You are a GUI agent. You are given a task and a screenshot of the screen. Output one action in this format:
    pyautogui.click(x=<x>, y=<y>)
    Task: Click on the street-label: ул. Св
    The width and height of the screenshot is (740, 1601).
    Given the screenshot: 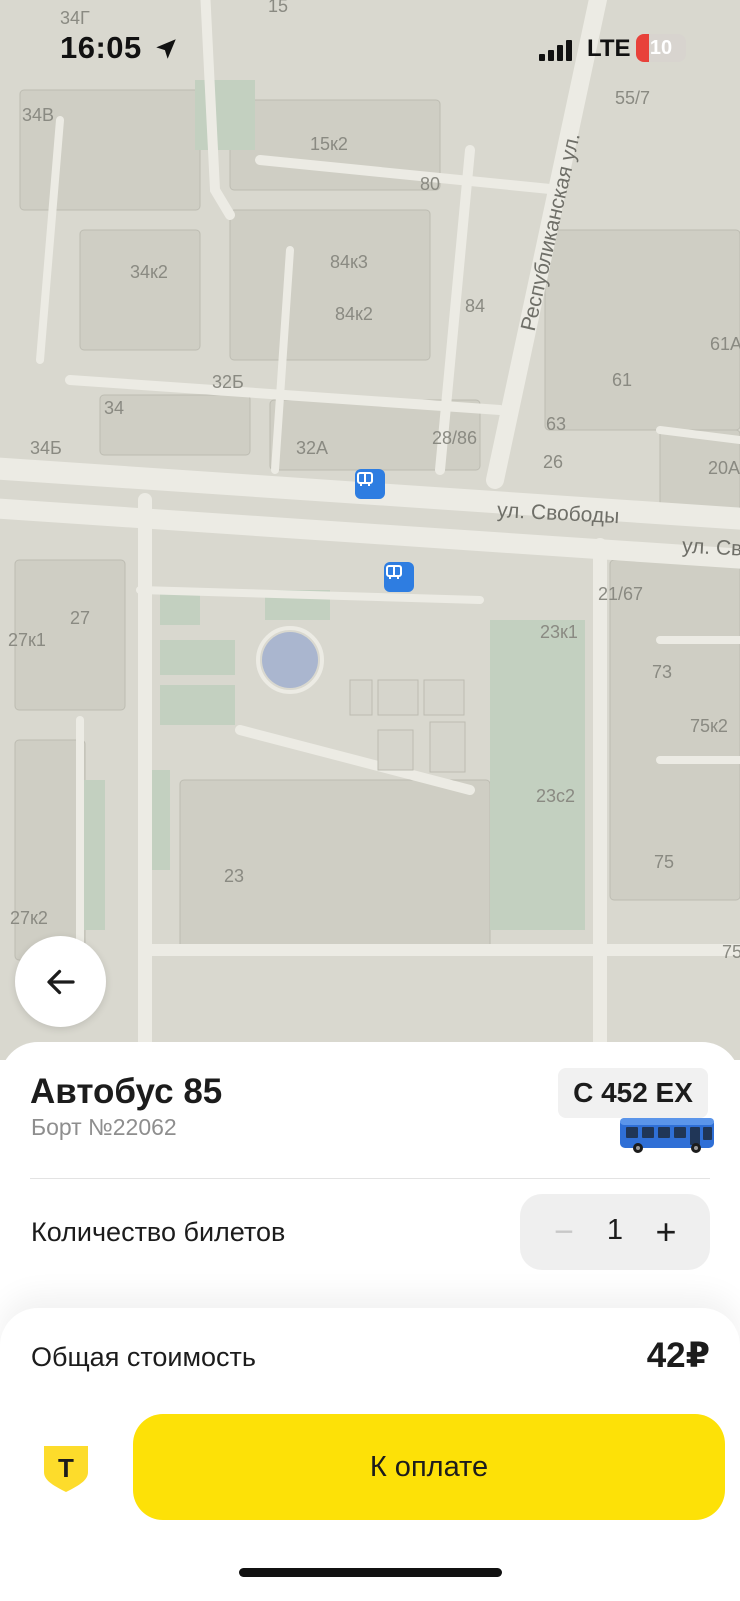 What is the action you would take?
    pyautogui.click(x=710, y=547)
    